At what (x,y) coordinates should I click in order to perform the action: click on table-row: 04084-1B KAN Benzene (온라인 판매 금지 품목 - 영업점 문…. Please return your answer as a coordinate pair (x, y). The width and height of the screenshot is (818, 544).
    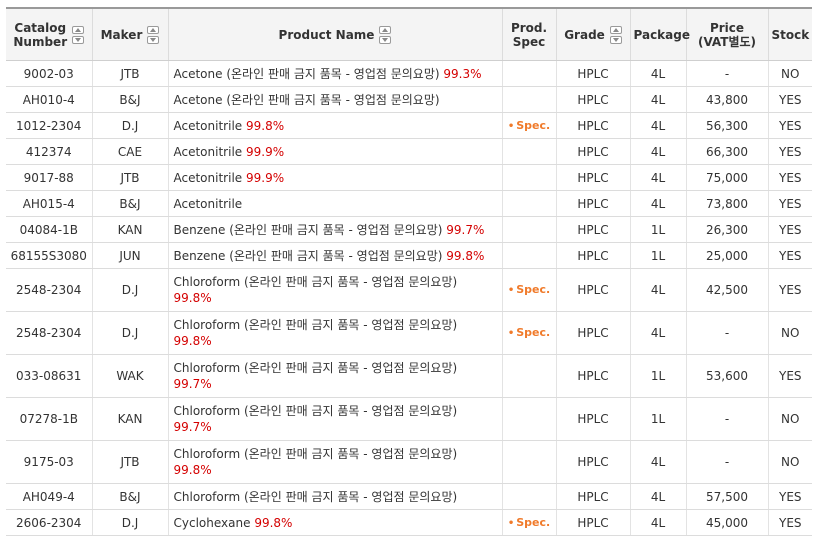
    Looking at the image, I should click on (409, 229).